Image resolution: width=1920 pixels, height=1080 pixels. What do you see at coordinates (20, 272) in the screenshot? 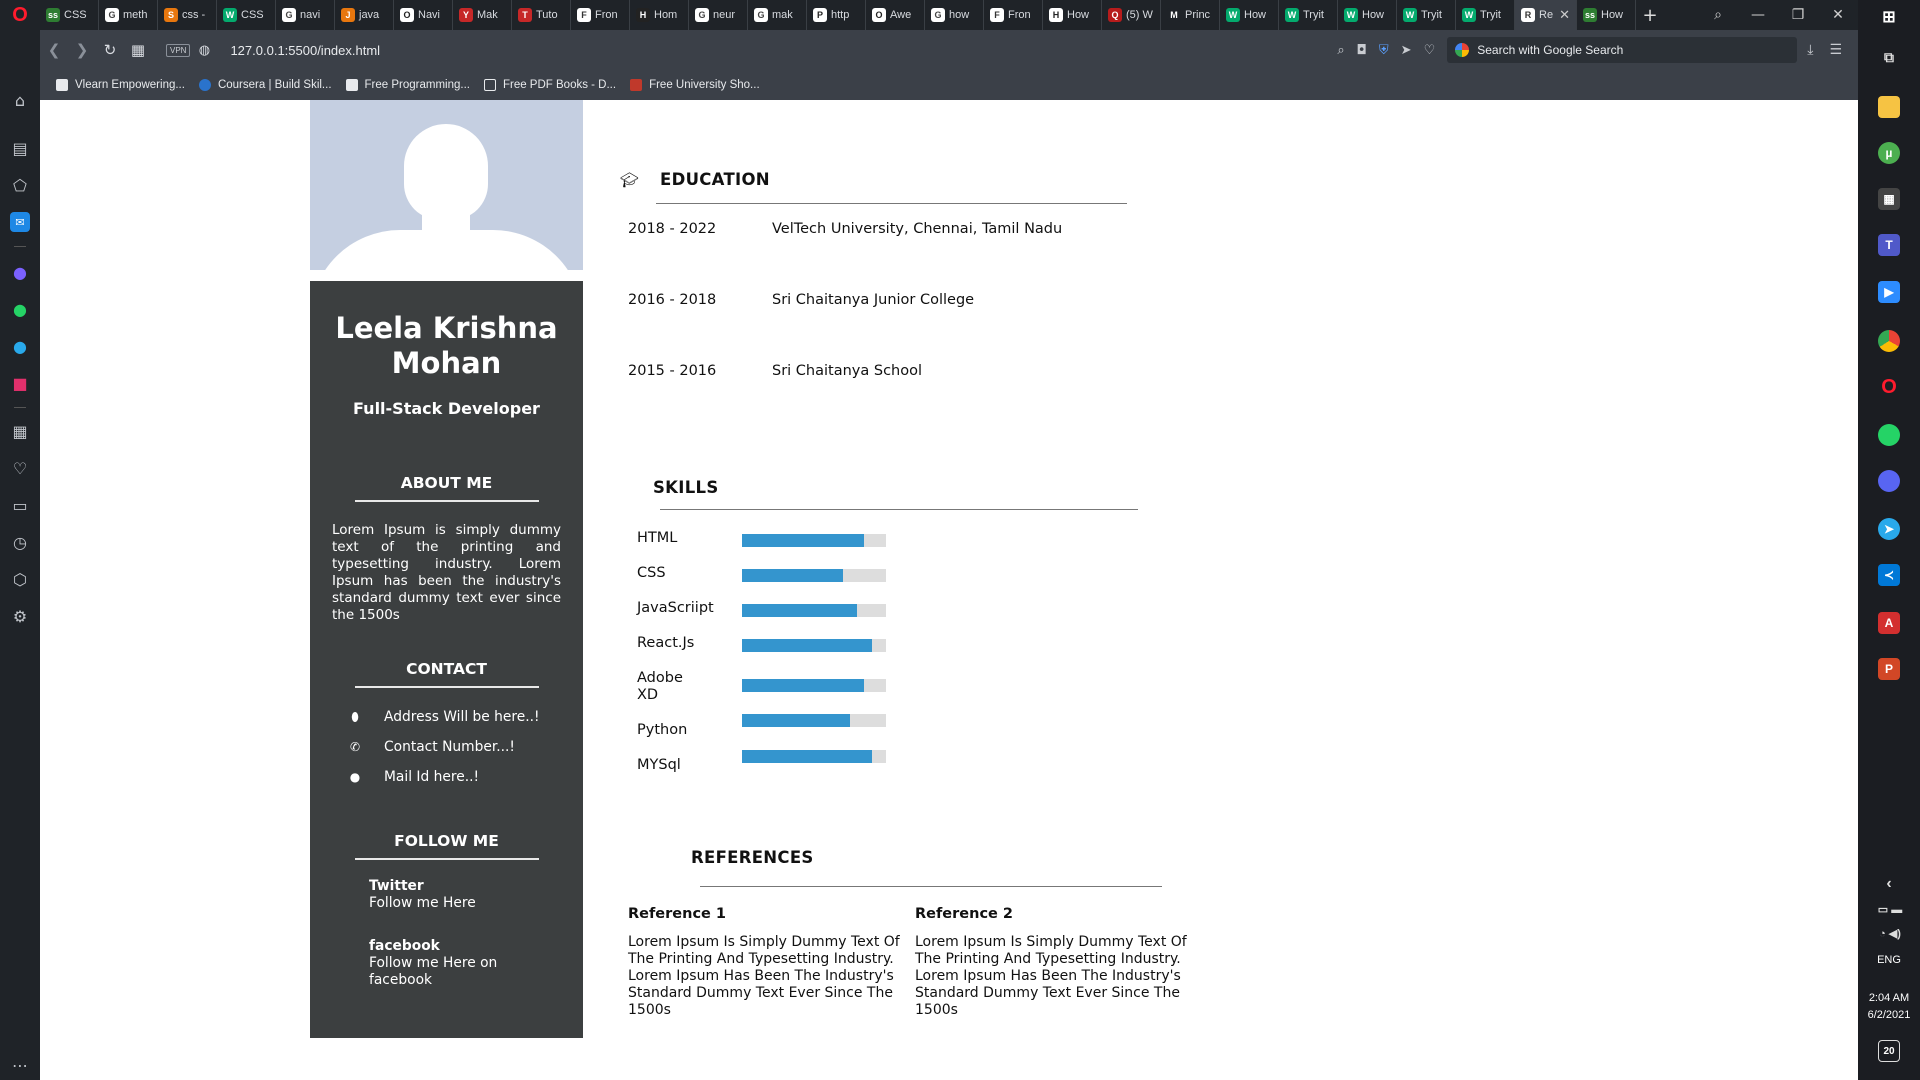
I see `facebook-messenger-icon: ●` at bounding box center [20, 272].